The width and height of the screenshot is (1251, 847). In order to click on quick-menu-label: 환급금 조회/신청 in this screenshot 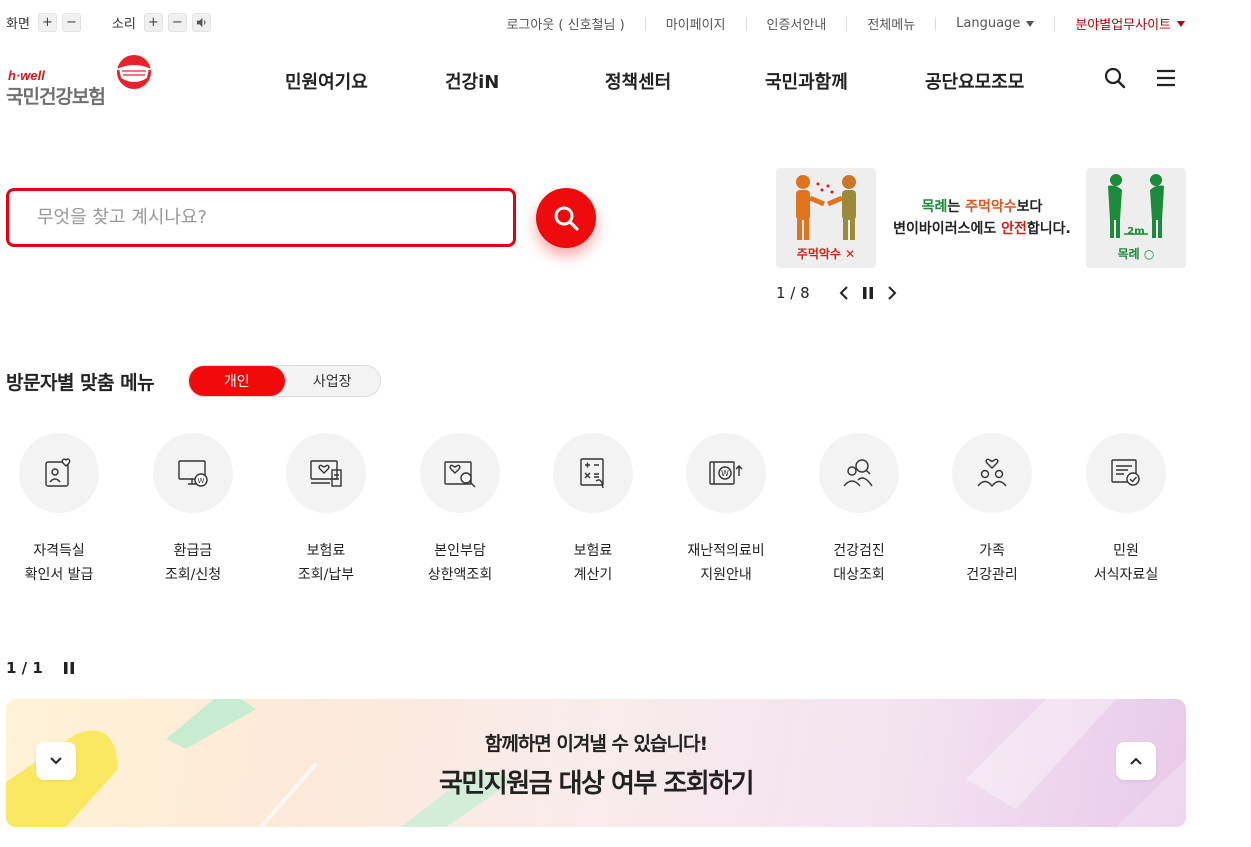, I will do `click(193, 563)`.